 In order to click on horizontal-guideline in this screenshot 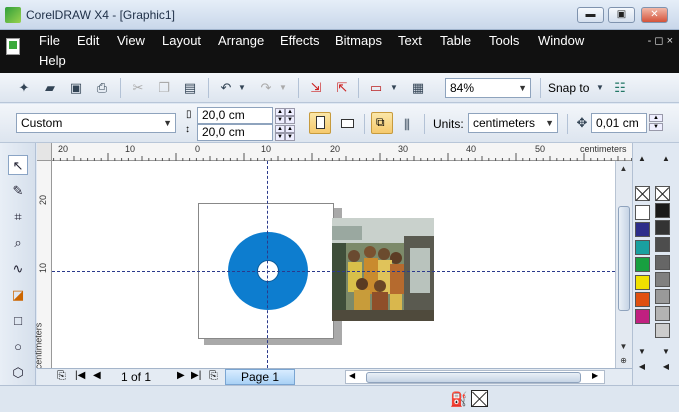, I will do `click(333, 271)`.